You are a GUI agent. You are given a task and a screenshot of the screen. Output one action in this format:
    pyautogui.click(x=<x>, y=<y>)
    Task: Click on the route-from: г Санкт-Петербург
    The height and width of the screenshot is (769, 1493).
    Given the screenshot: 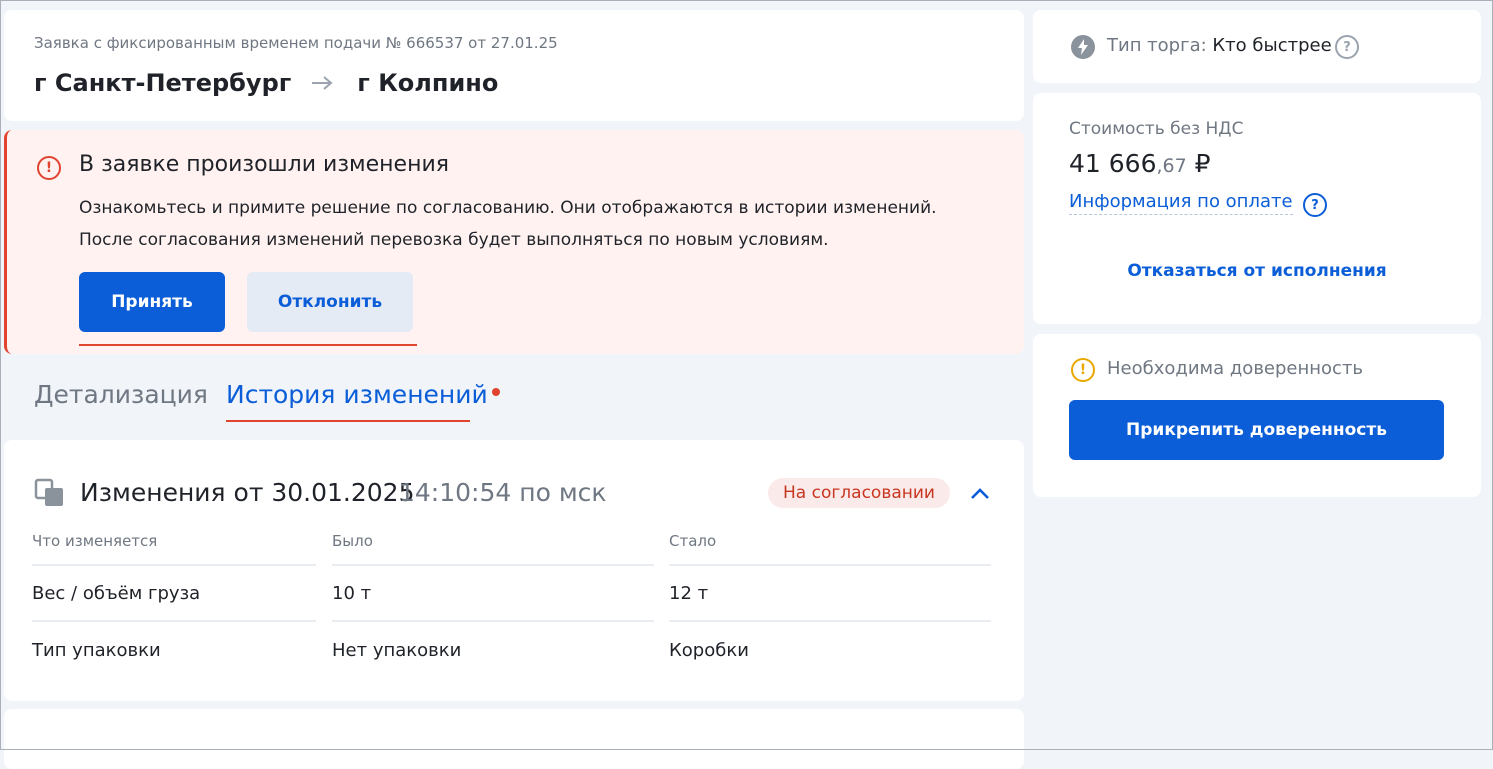 What is the action you would take?
    pyautogui.click(x=163, y=83)
    